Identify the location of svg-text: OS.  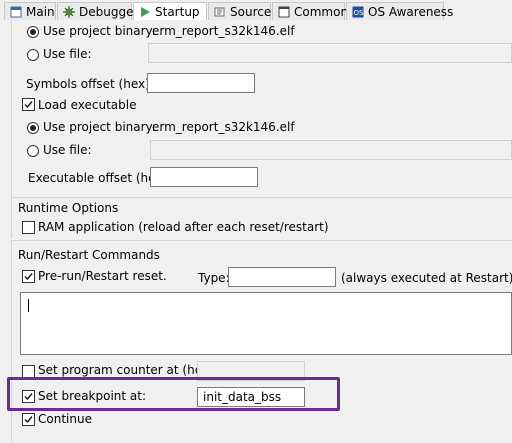
(359, 13).